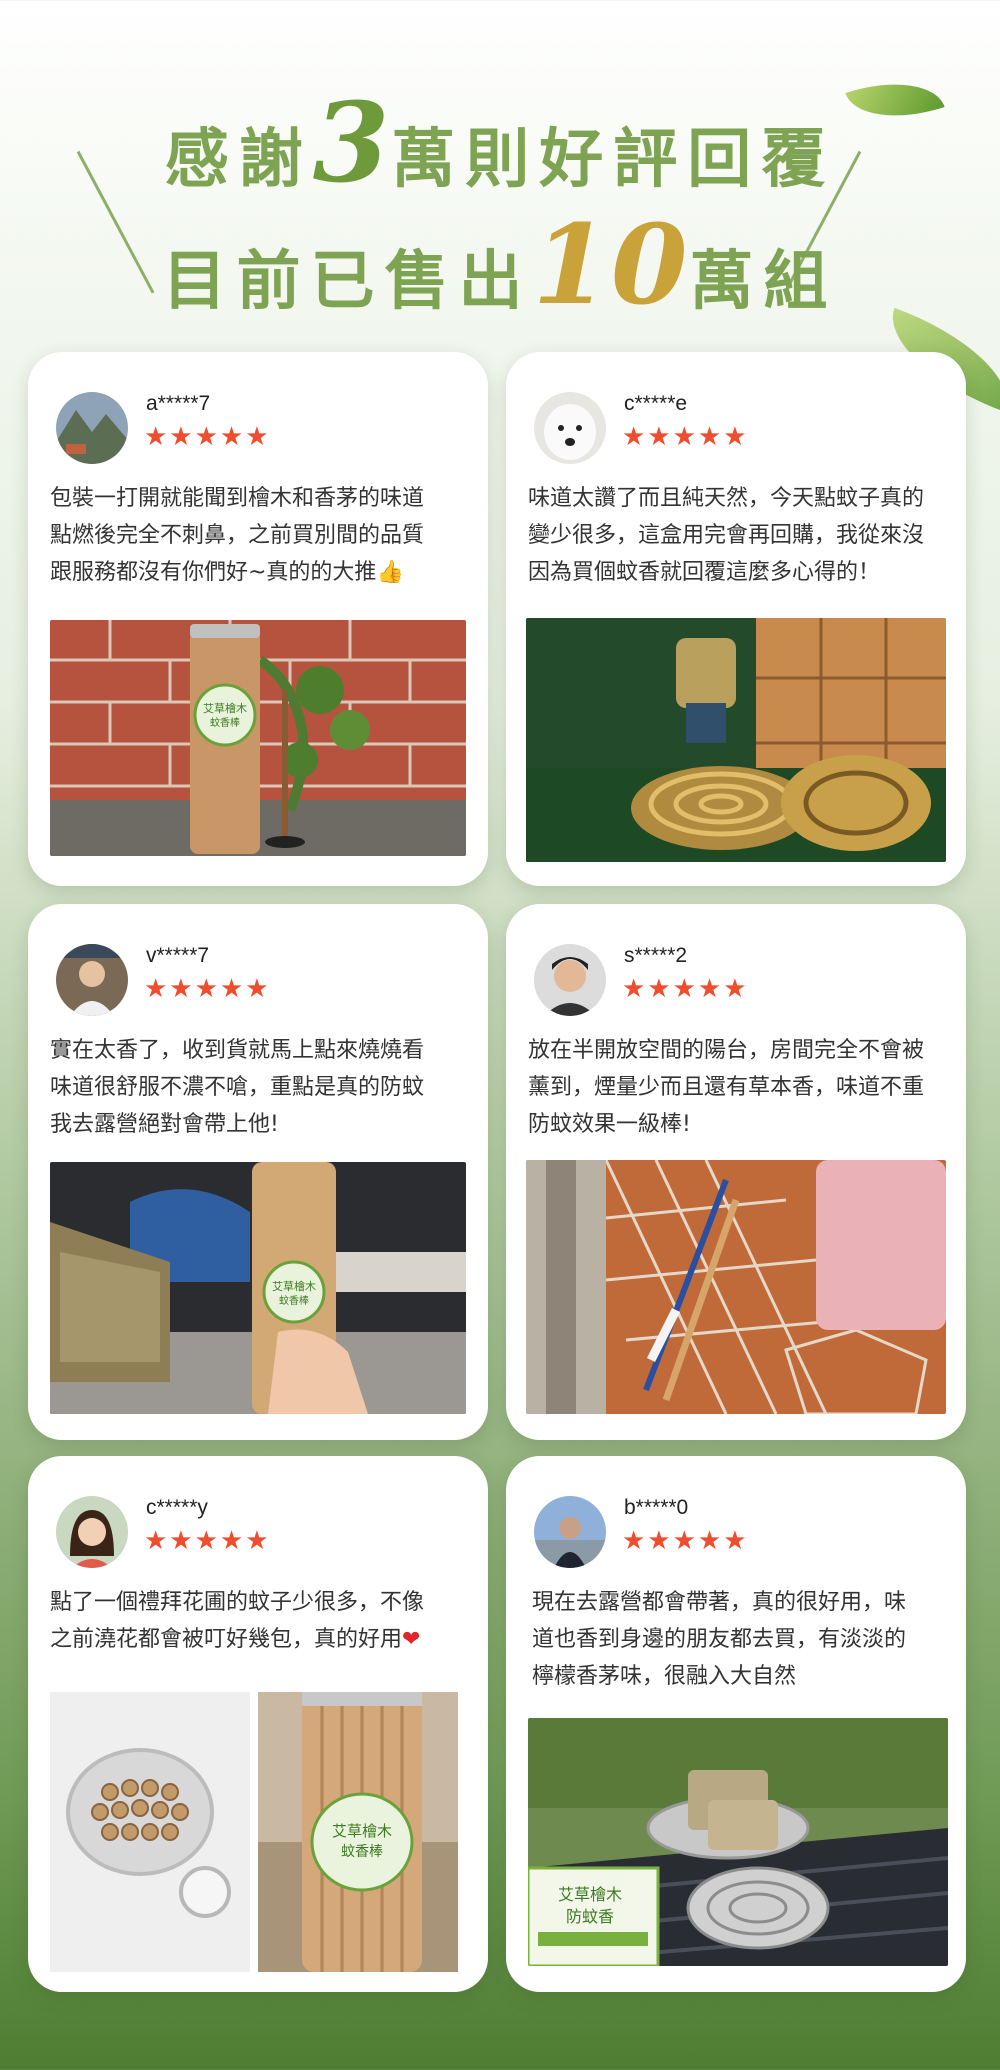 The image size is (1000, 2070). What do you see at coordinates (177, 1507) in the screenshot?
I see `reviewer-name: c*****y` at bounding box center [177, 1507].